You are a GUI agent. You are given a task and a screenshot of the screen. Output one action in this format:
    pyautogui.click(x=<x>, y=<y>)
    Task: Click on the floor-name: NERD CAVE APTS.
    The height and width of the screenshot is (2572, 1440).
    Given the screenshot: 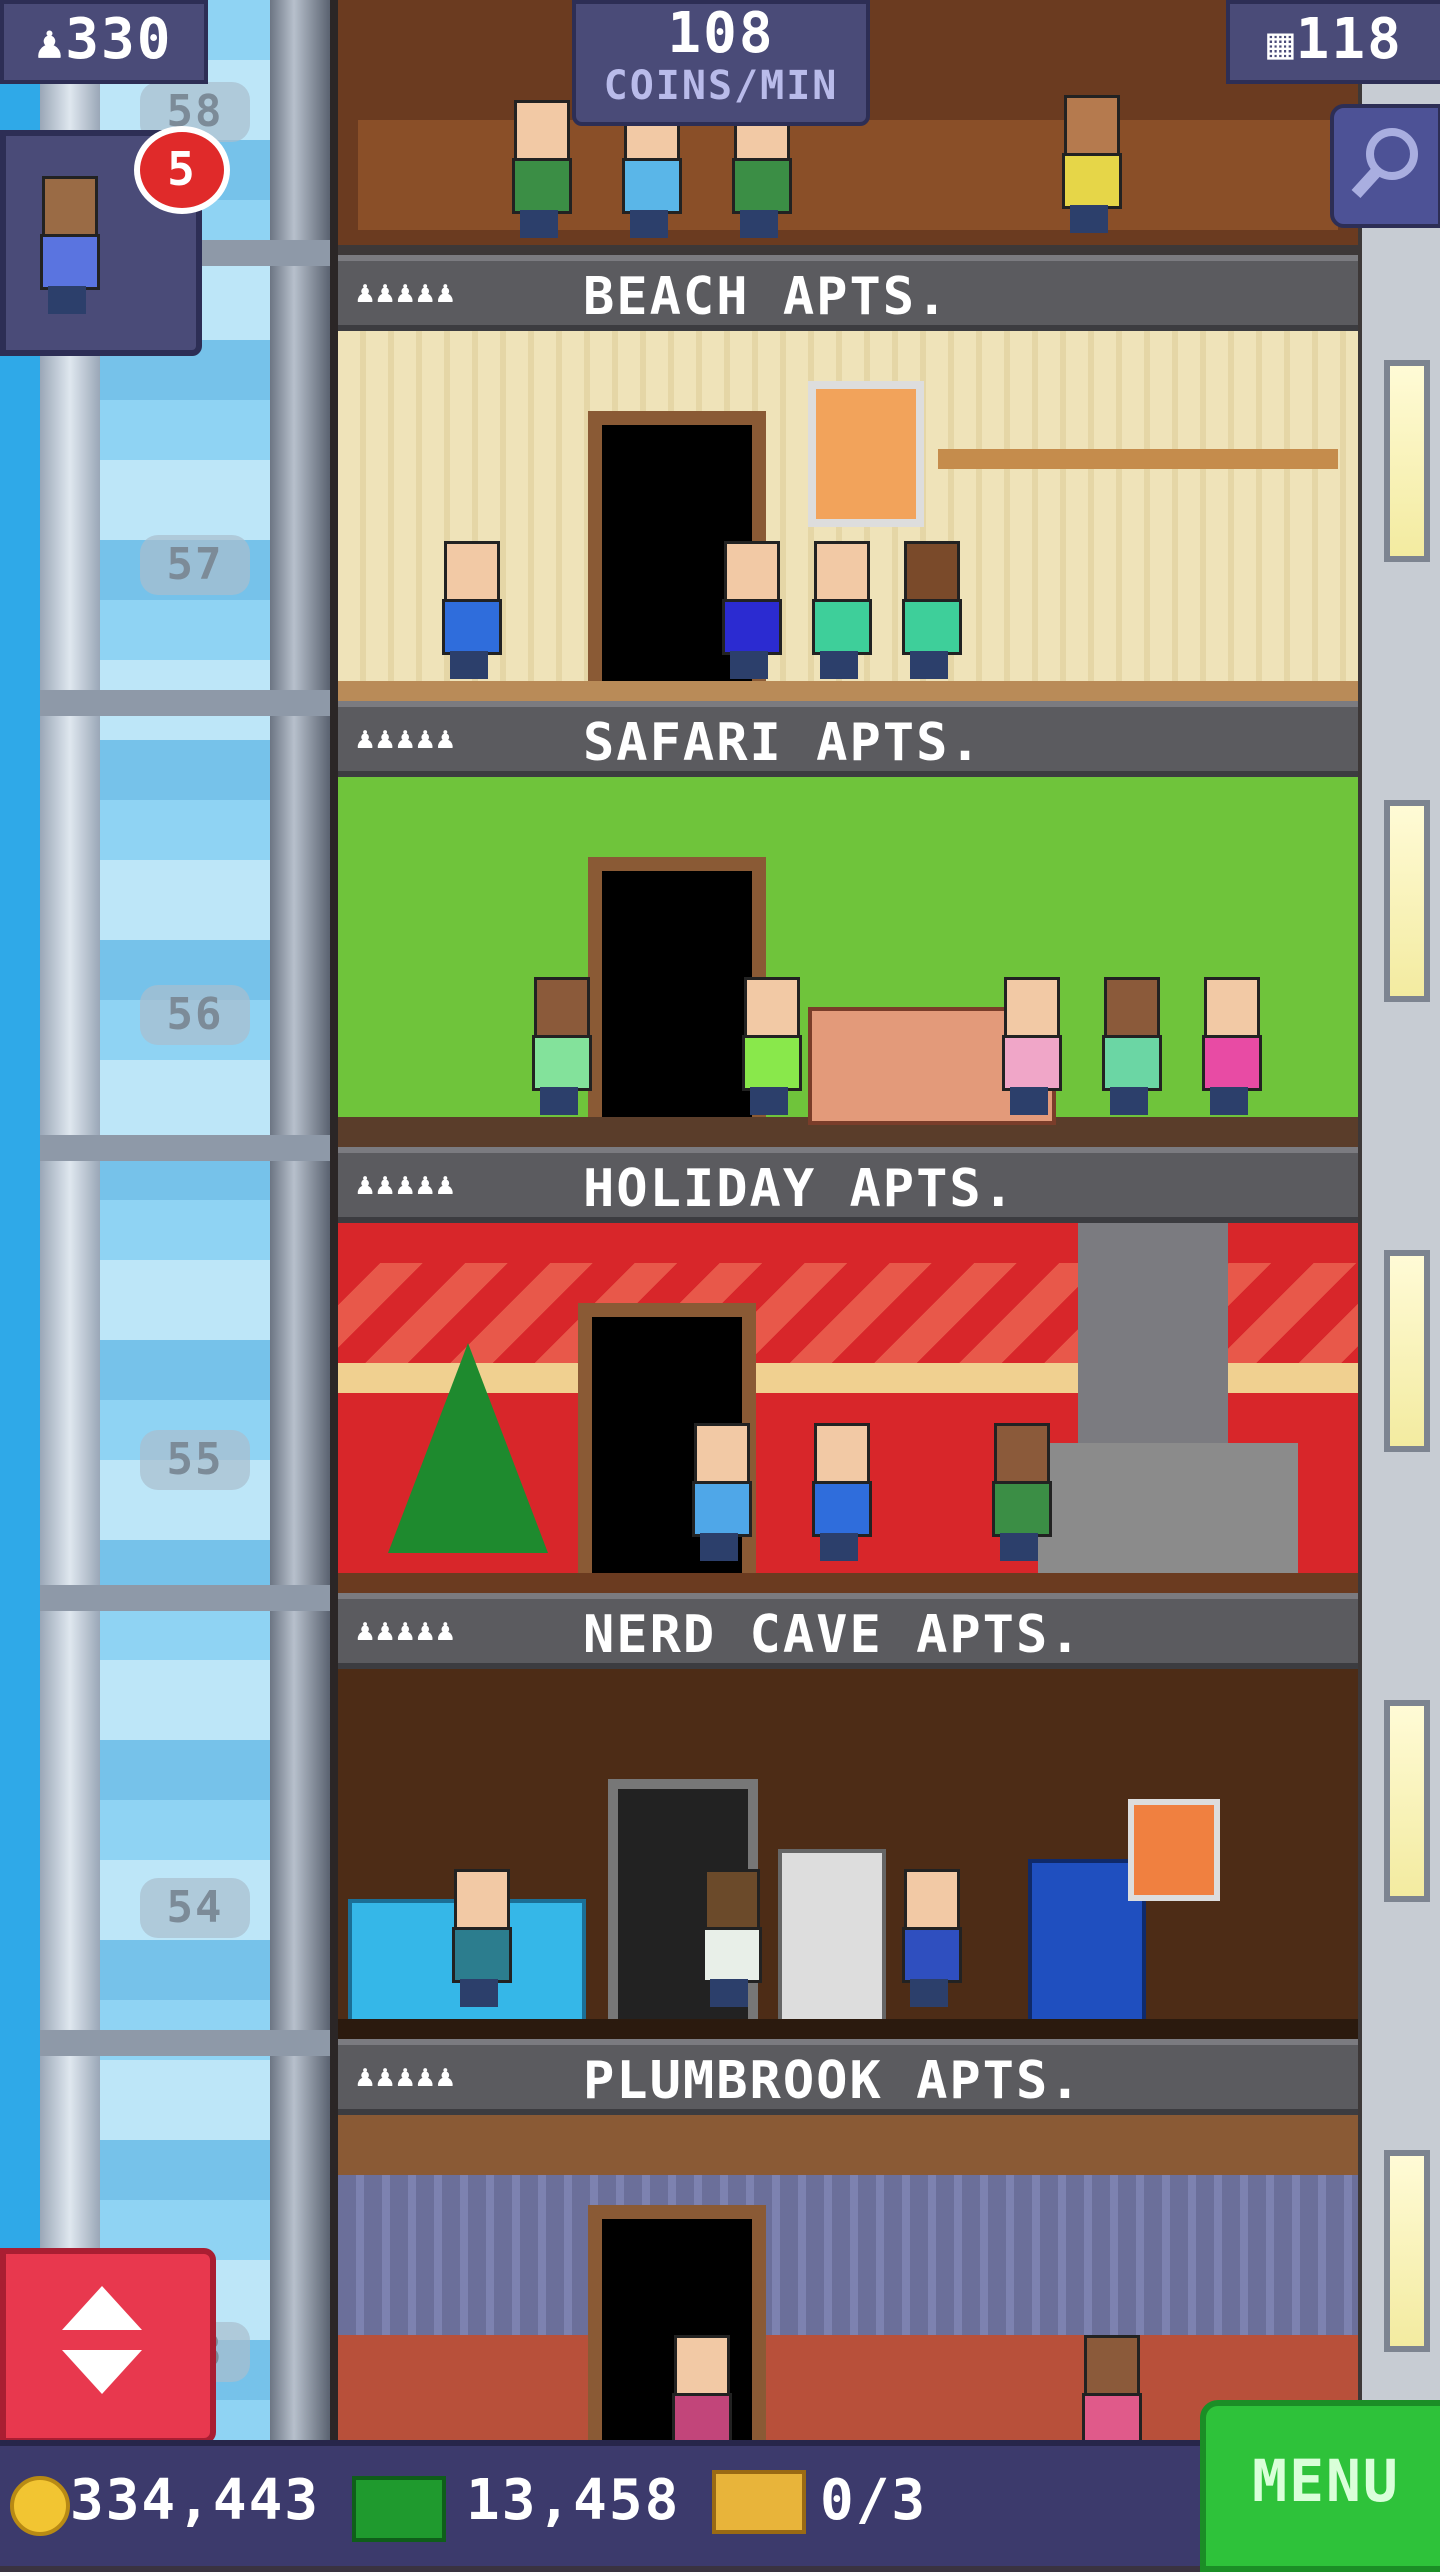 What is the action you would take?
    pyautogui.click(x=833, y=1635)
    